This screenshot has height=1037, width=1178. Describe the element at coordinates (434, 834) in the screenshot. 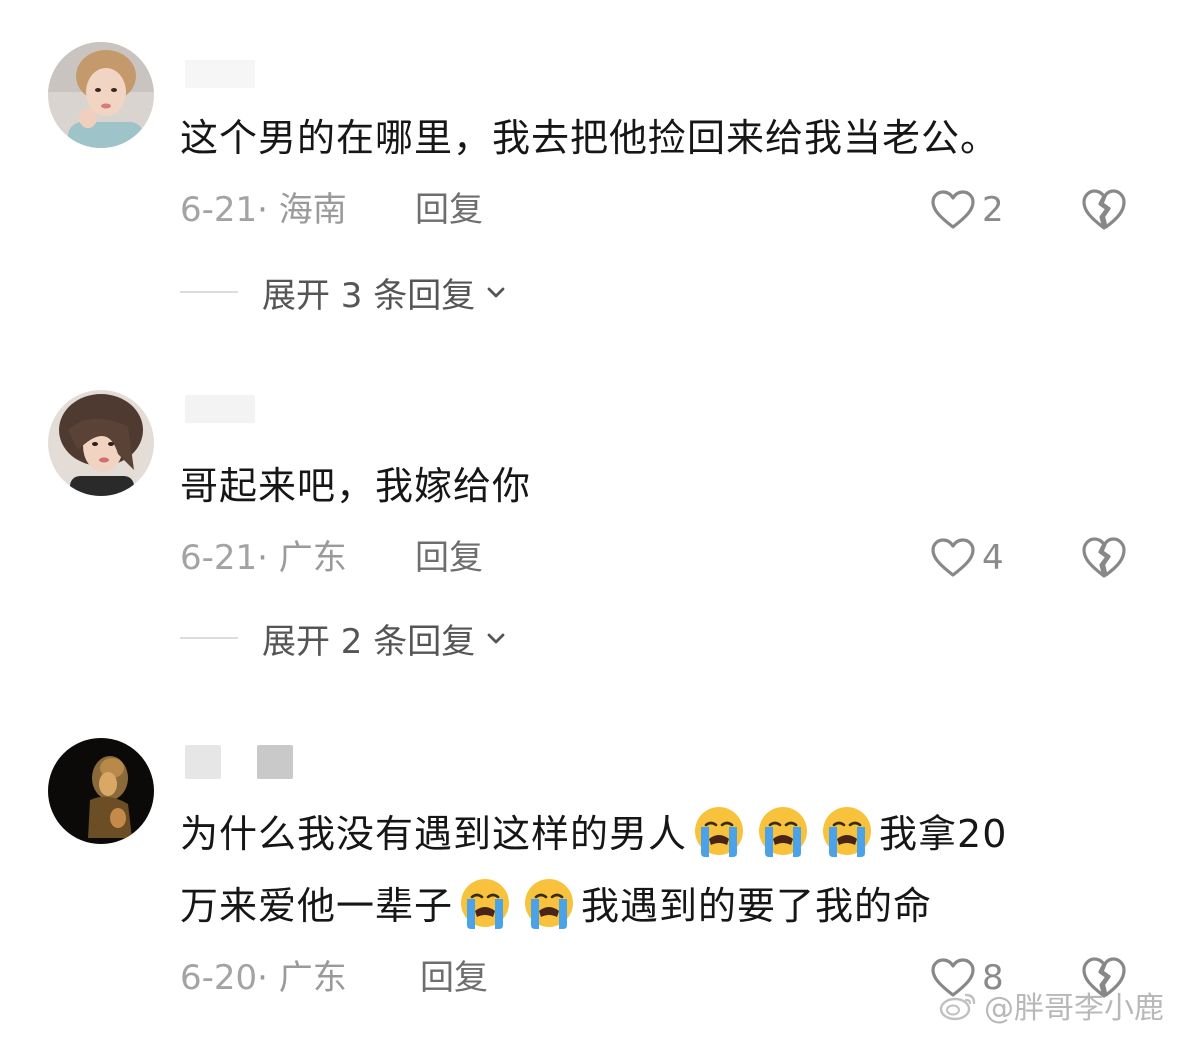

I see `comment-text-part: 为什么我没有遇到这样的男人` at that location.